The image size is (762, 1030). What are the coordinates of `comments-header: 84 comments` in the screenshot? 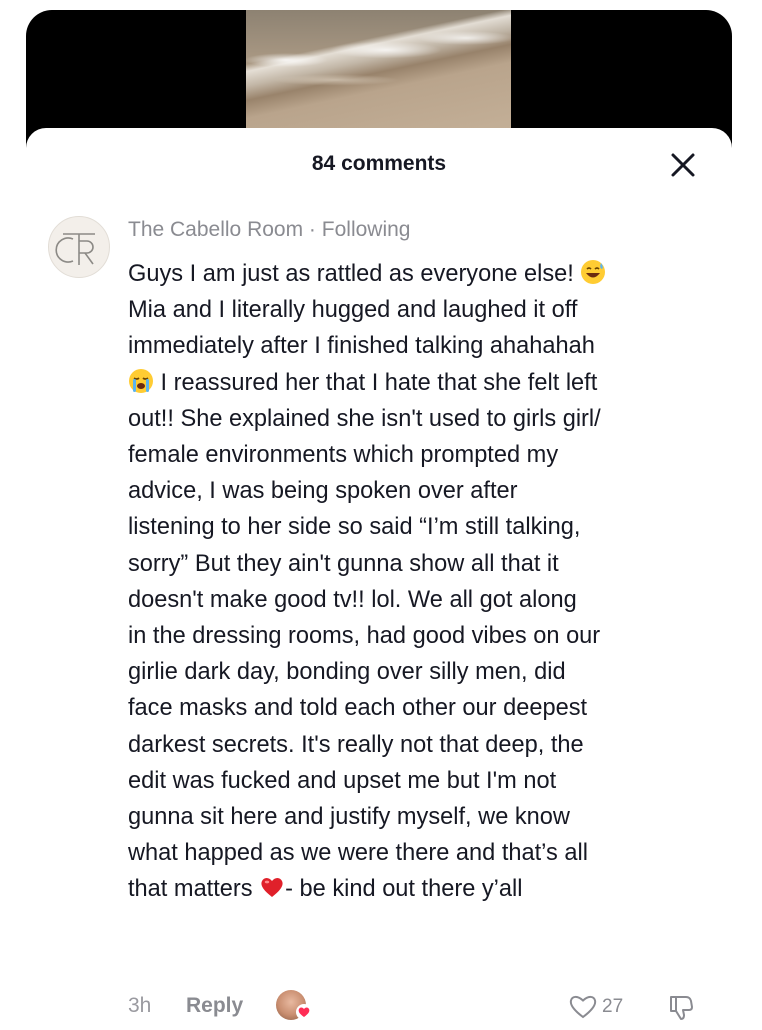 It's located at (379, 164).